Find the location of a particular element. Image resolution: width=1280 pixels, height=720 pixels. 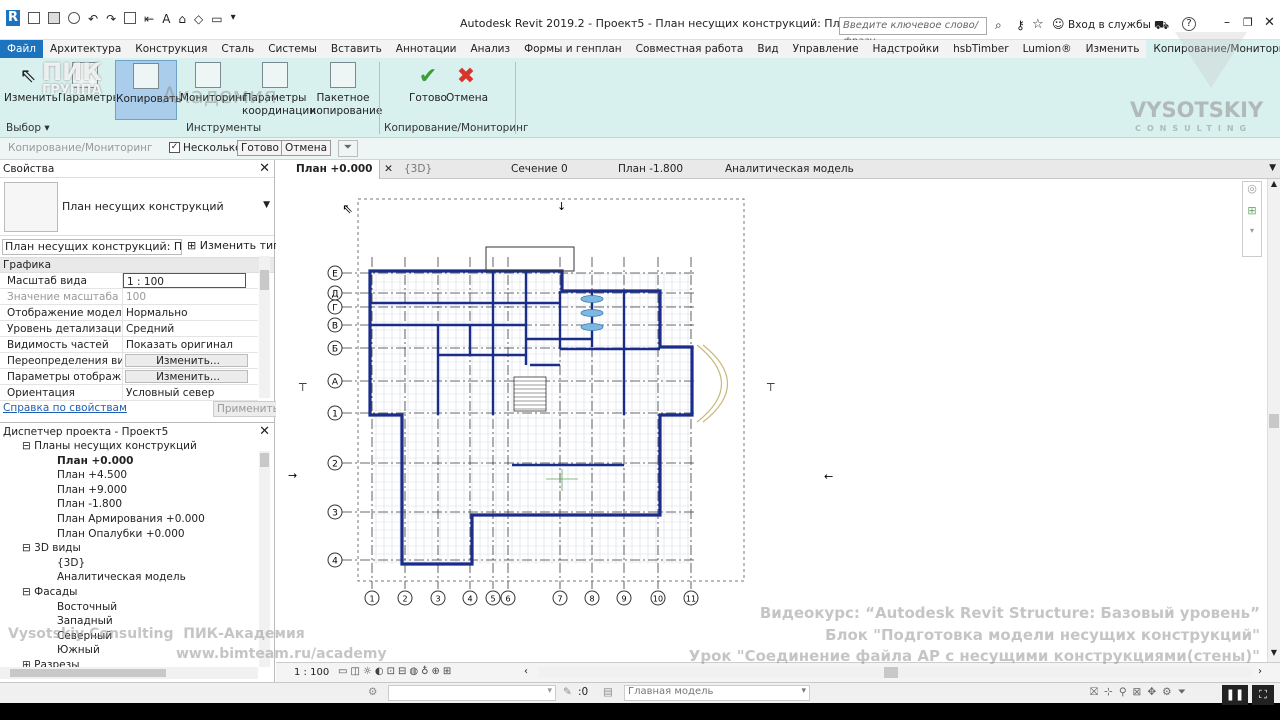

properties-help-link: Справка по свойствам is located at coordinates (65, 408).